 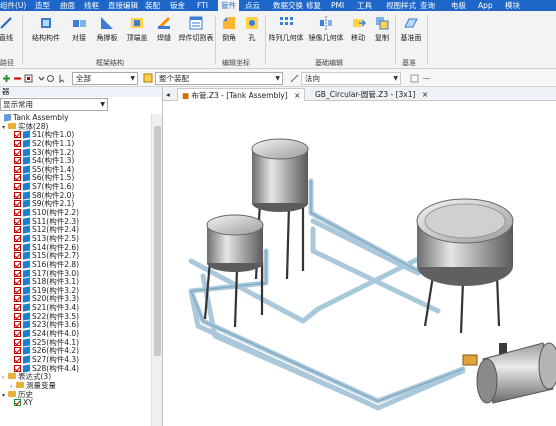 I want to click on tab-circular-tube: GB_Circular-圆管.Z3 - [3x1] ×, so click(x=371, y=94).